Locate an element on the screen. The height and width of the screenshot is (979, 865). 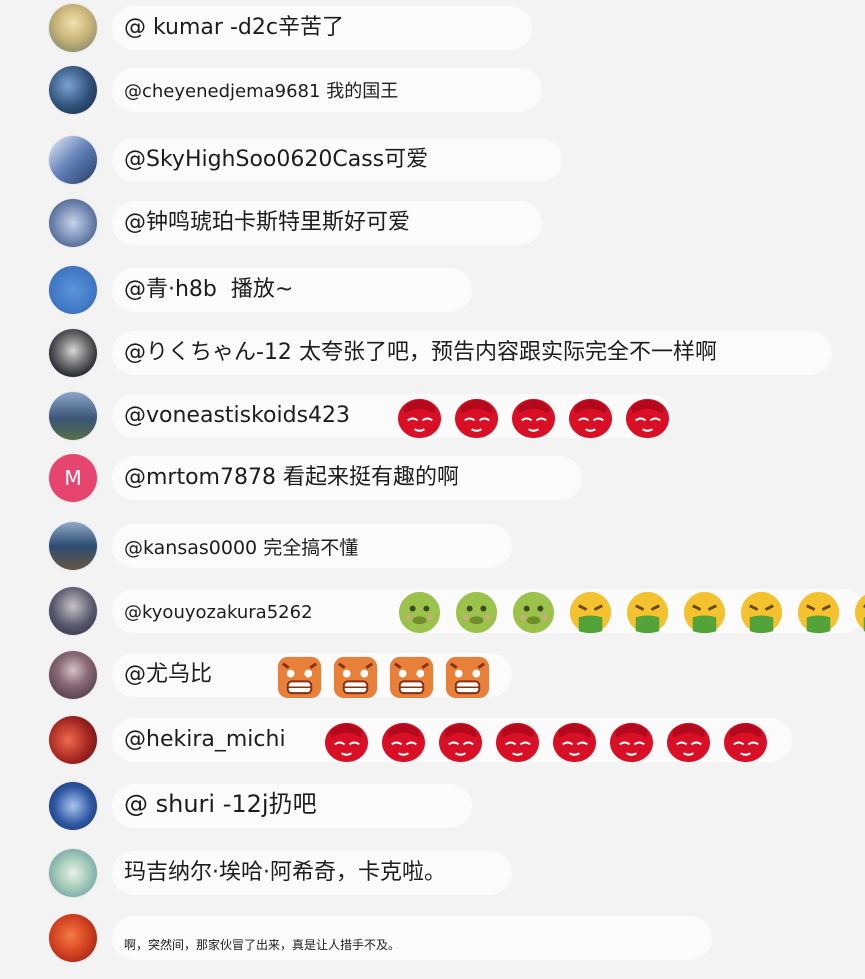
comment-text: @hekira_michi is located at coordinates (205, 740).